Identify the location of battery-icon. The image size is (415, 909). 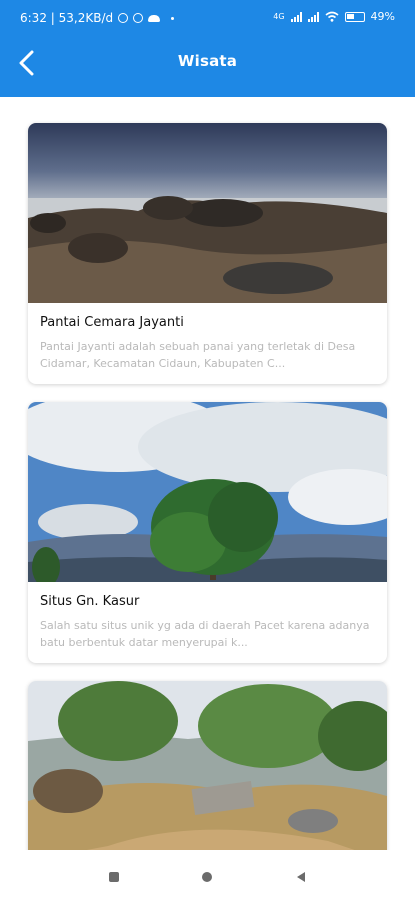
(354, 16).